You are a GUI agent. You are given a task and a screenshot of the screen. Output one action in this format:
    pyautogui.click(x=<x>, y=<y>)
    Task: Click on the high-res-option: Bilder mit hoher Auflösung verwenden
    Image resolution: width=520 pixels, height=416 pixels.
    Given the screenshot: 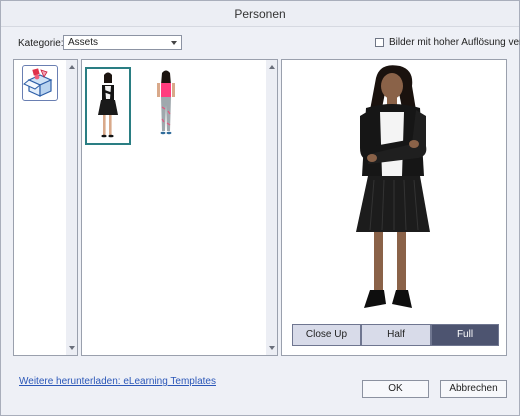 What is the action you would take?
    pyautogui.click(x=447, y=44)
    